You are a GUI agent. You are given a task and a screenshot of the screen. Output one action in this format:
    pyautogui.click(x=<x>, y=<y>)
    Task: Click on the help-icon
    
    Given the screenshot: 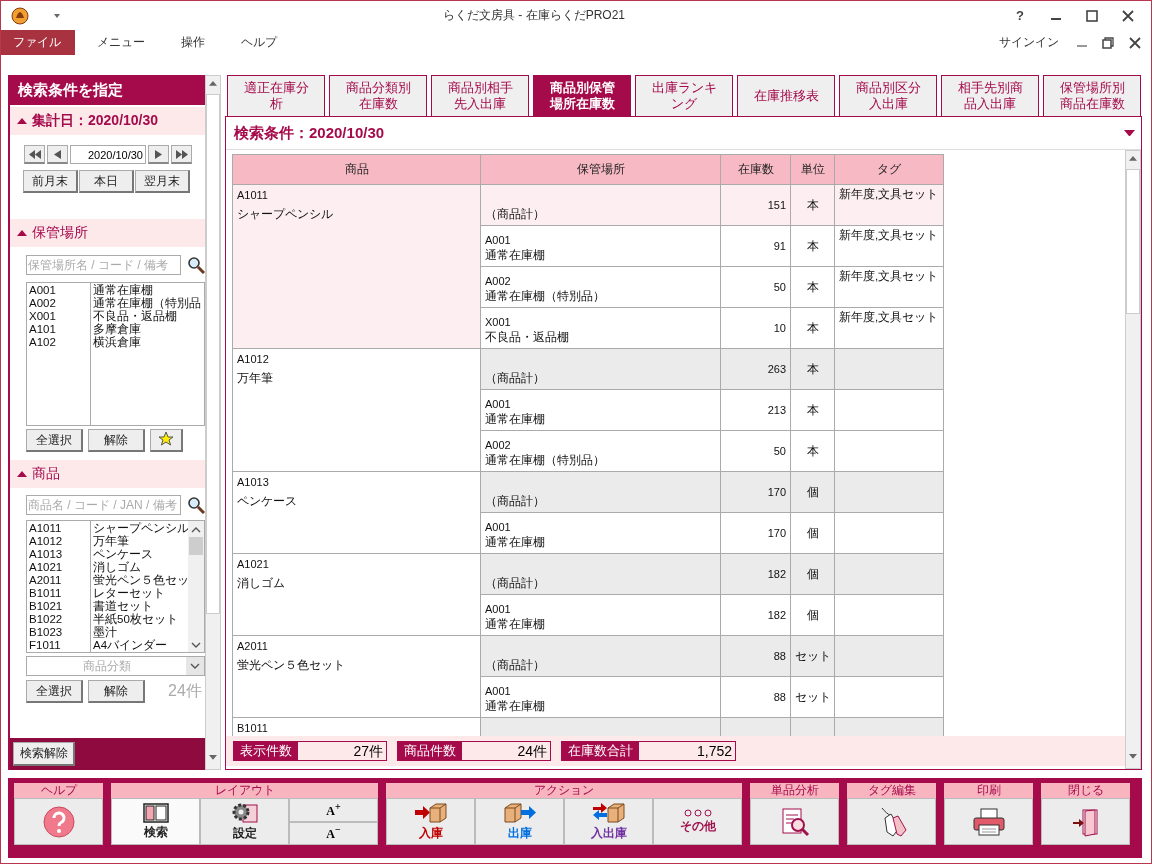 What is the action you would take?
    pyautogui.click(x=58, y=821)
    